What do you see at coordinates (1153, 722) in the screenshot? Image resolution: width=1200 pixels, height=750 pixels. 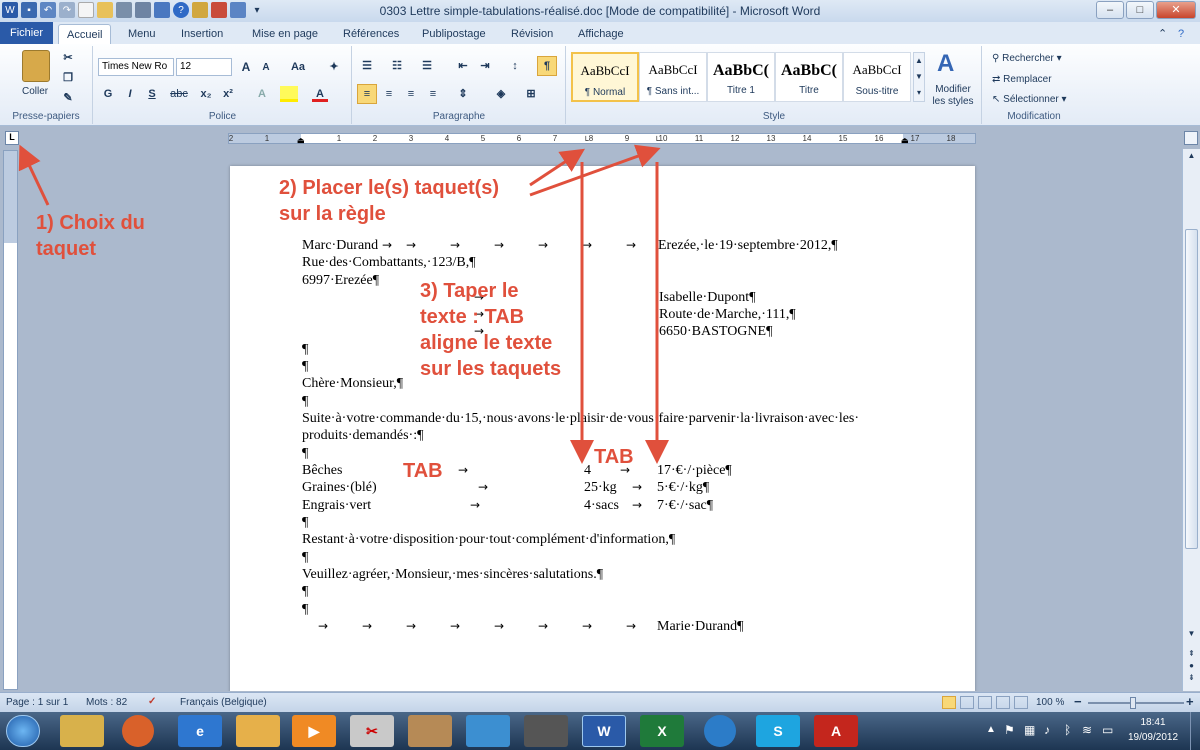 I see `clock-time: 18:41` at bounding box center [1153, 722].